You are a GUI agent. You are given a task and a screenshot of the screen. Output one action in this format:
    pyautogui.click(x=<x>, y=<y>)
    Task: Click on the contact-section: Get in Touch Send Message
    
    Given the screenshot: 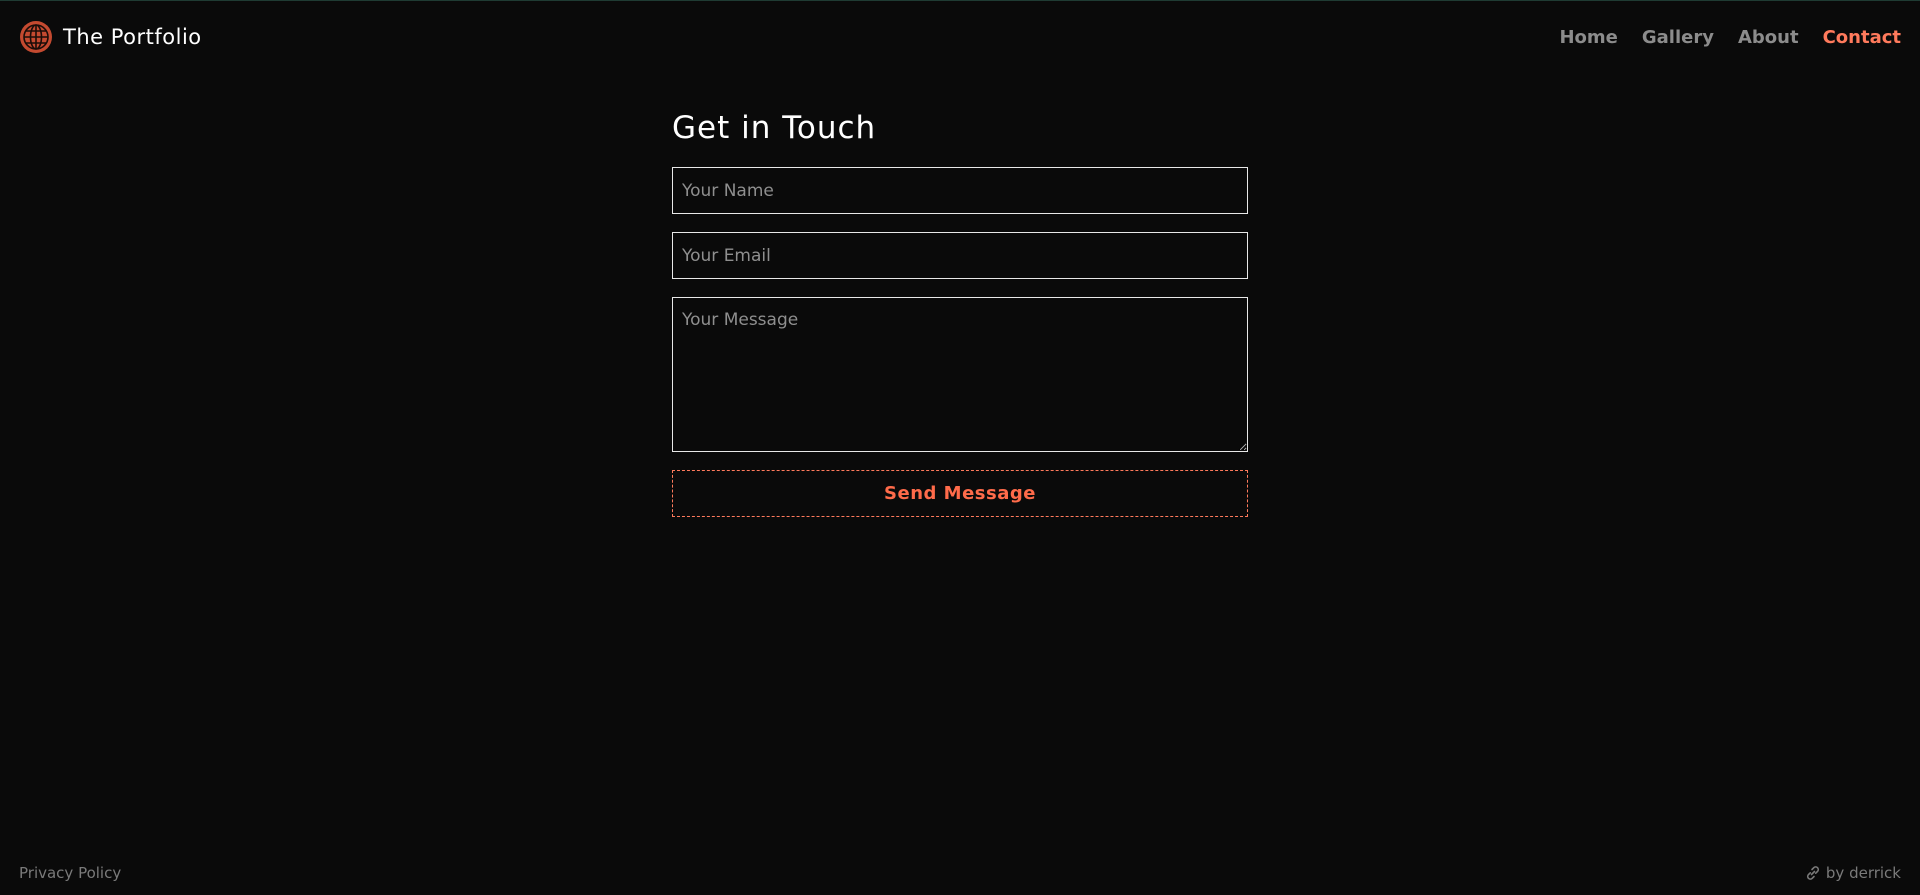 What is the action you would take?
    pyautogui.click(x=960, y=313)
    